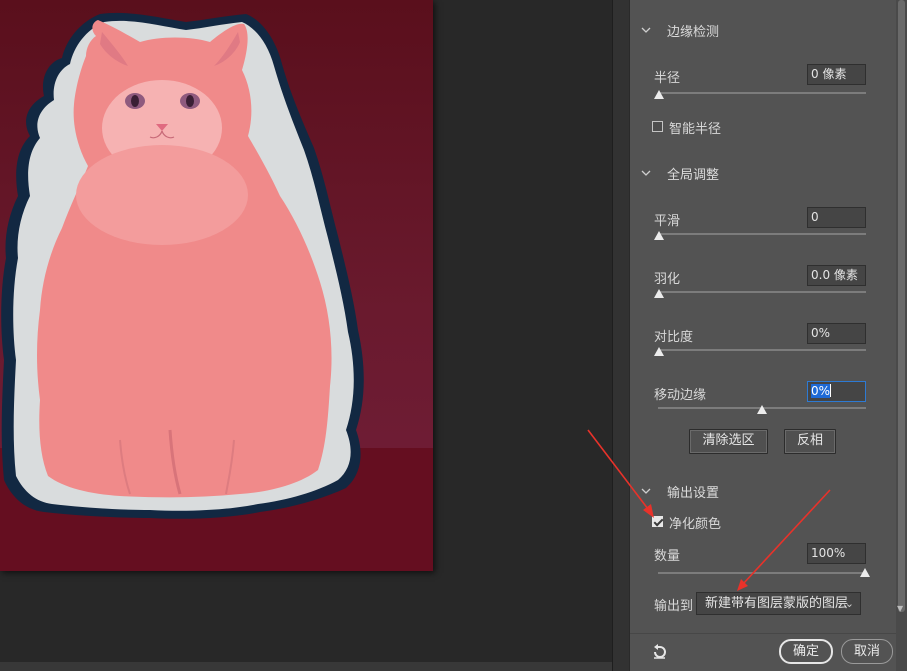  Describe the element at coordinates (667, 556) in the screenshot. I see `amount-label: 数量` at that location.